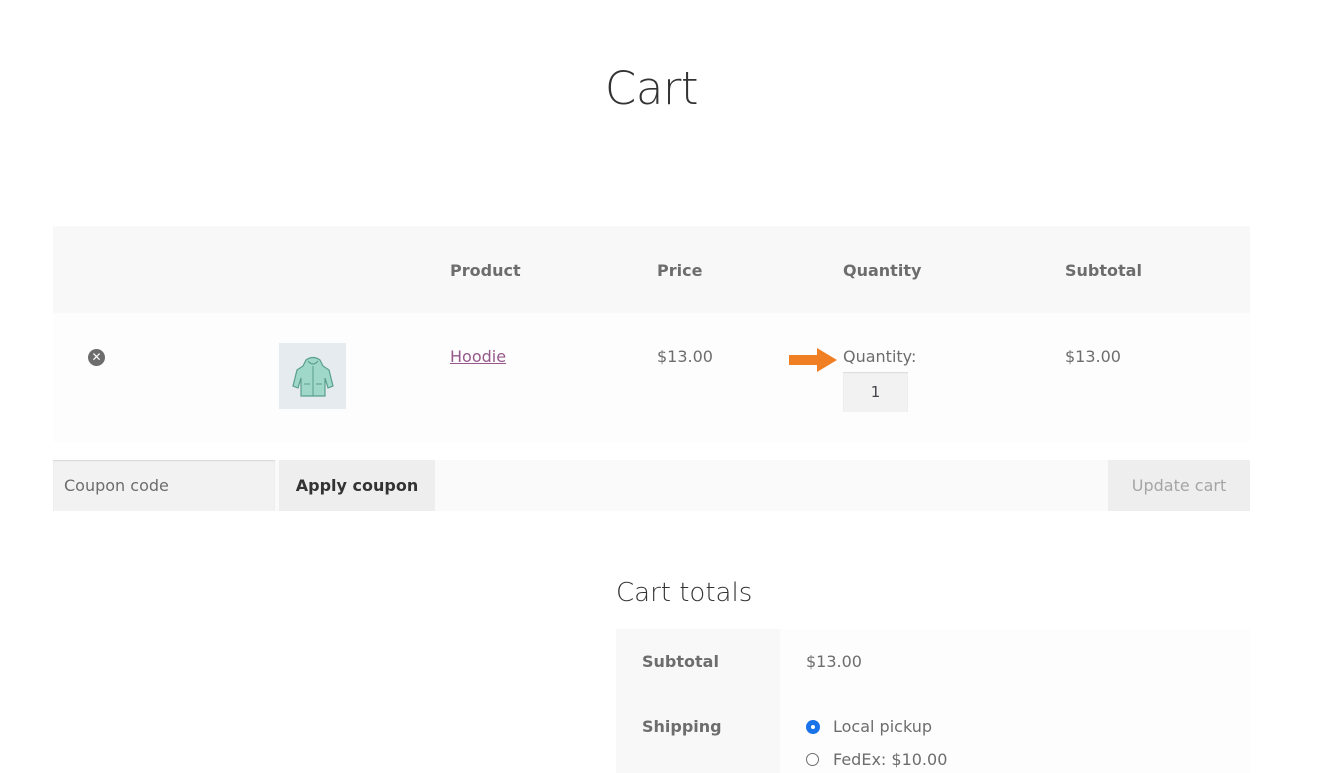  What do you see at coordinates (651, 88) in the screenshot?
I see `page-title: Cart` at bounding box center [651, 88].